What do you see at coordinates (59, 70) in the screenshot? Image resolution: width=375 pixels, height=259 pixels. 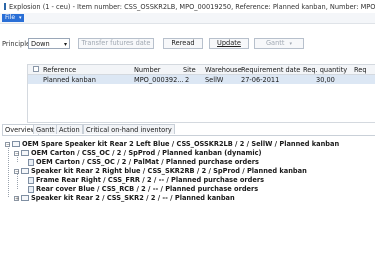 I see `column-header-reference: Reference` at bounding box center [59, 70].